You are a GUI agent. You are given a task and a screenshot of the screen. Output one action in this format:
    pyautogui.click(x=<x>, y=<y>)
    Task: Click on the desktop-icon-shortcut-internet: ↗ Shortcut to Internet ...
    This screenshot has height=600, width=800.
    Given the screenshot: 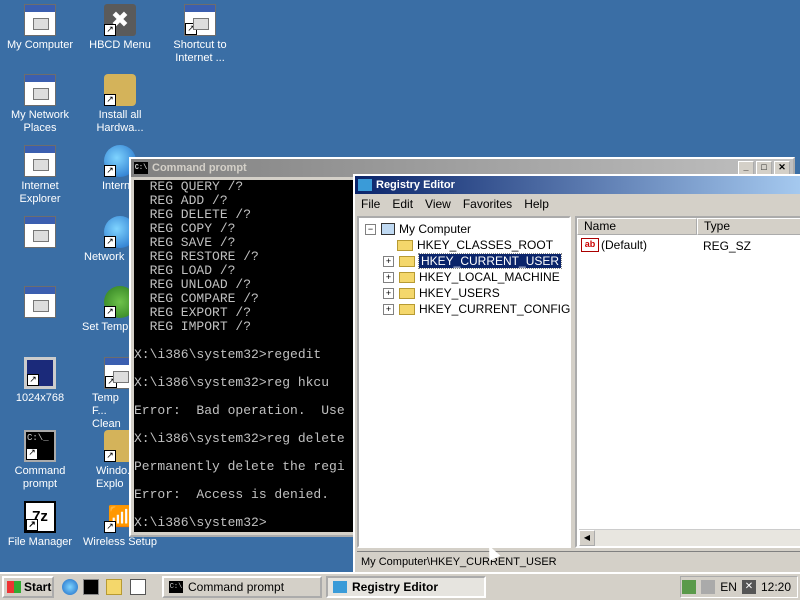 What is the action you would take?
    pyautogui.click(x=200, y=34)
    